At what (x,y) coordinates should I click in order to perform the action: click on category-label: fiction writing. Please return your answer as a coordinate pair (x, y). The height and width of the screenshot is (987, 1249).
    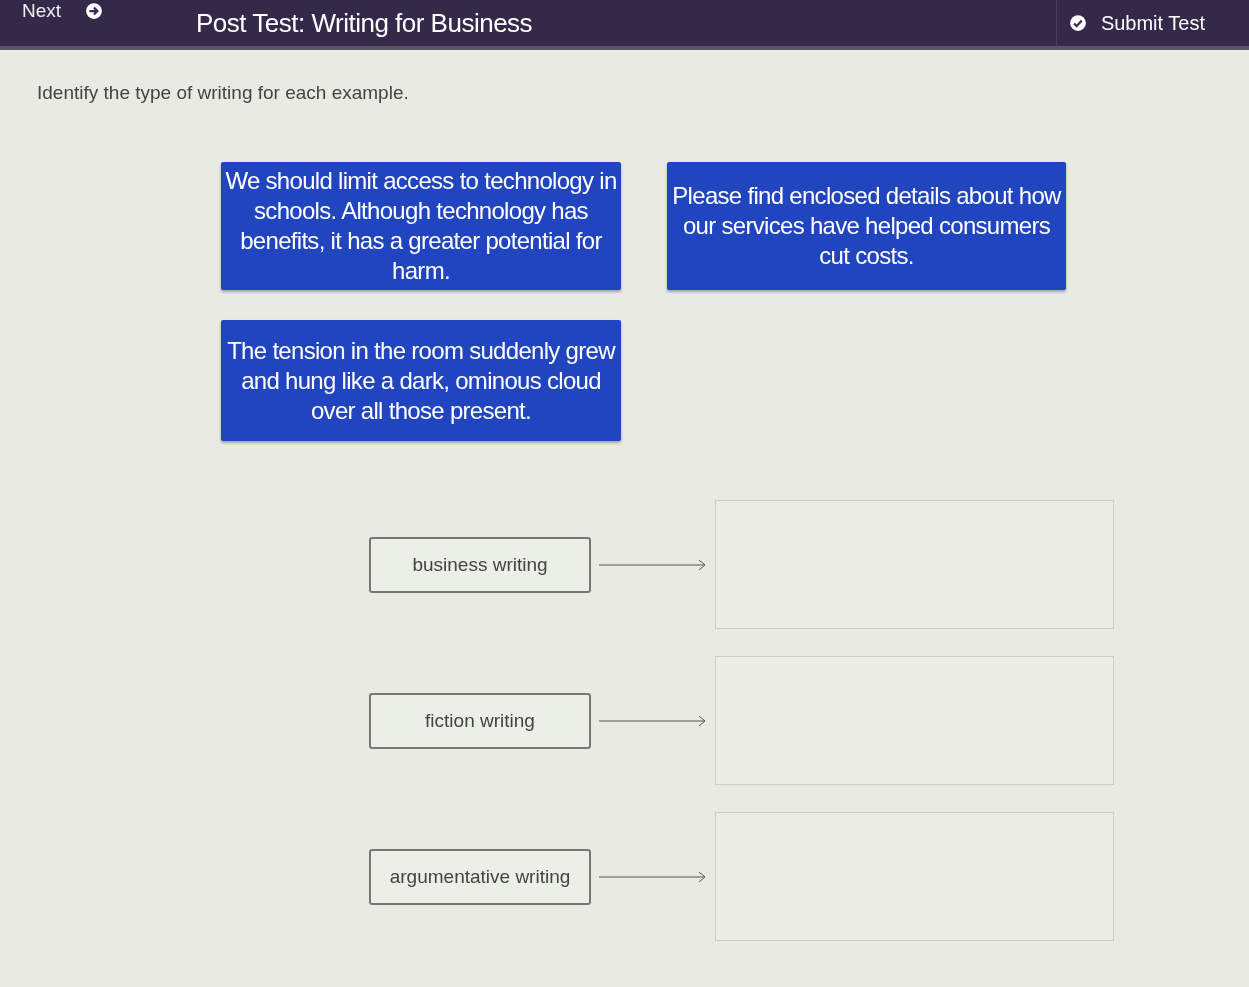
    Looking at the image, I should click on (480, 720).